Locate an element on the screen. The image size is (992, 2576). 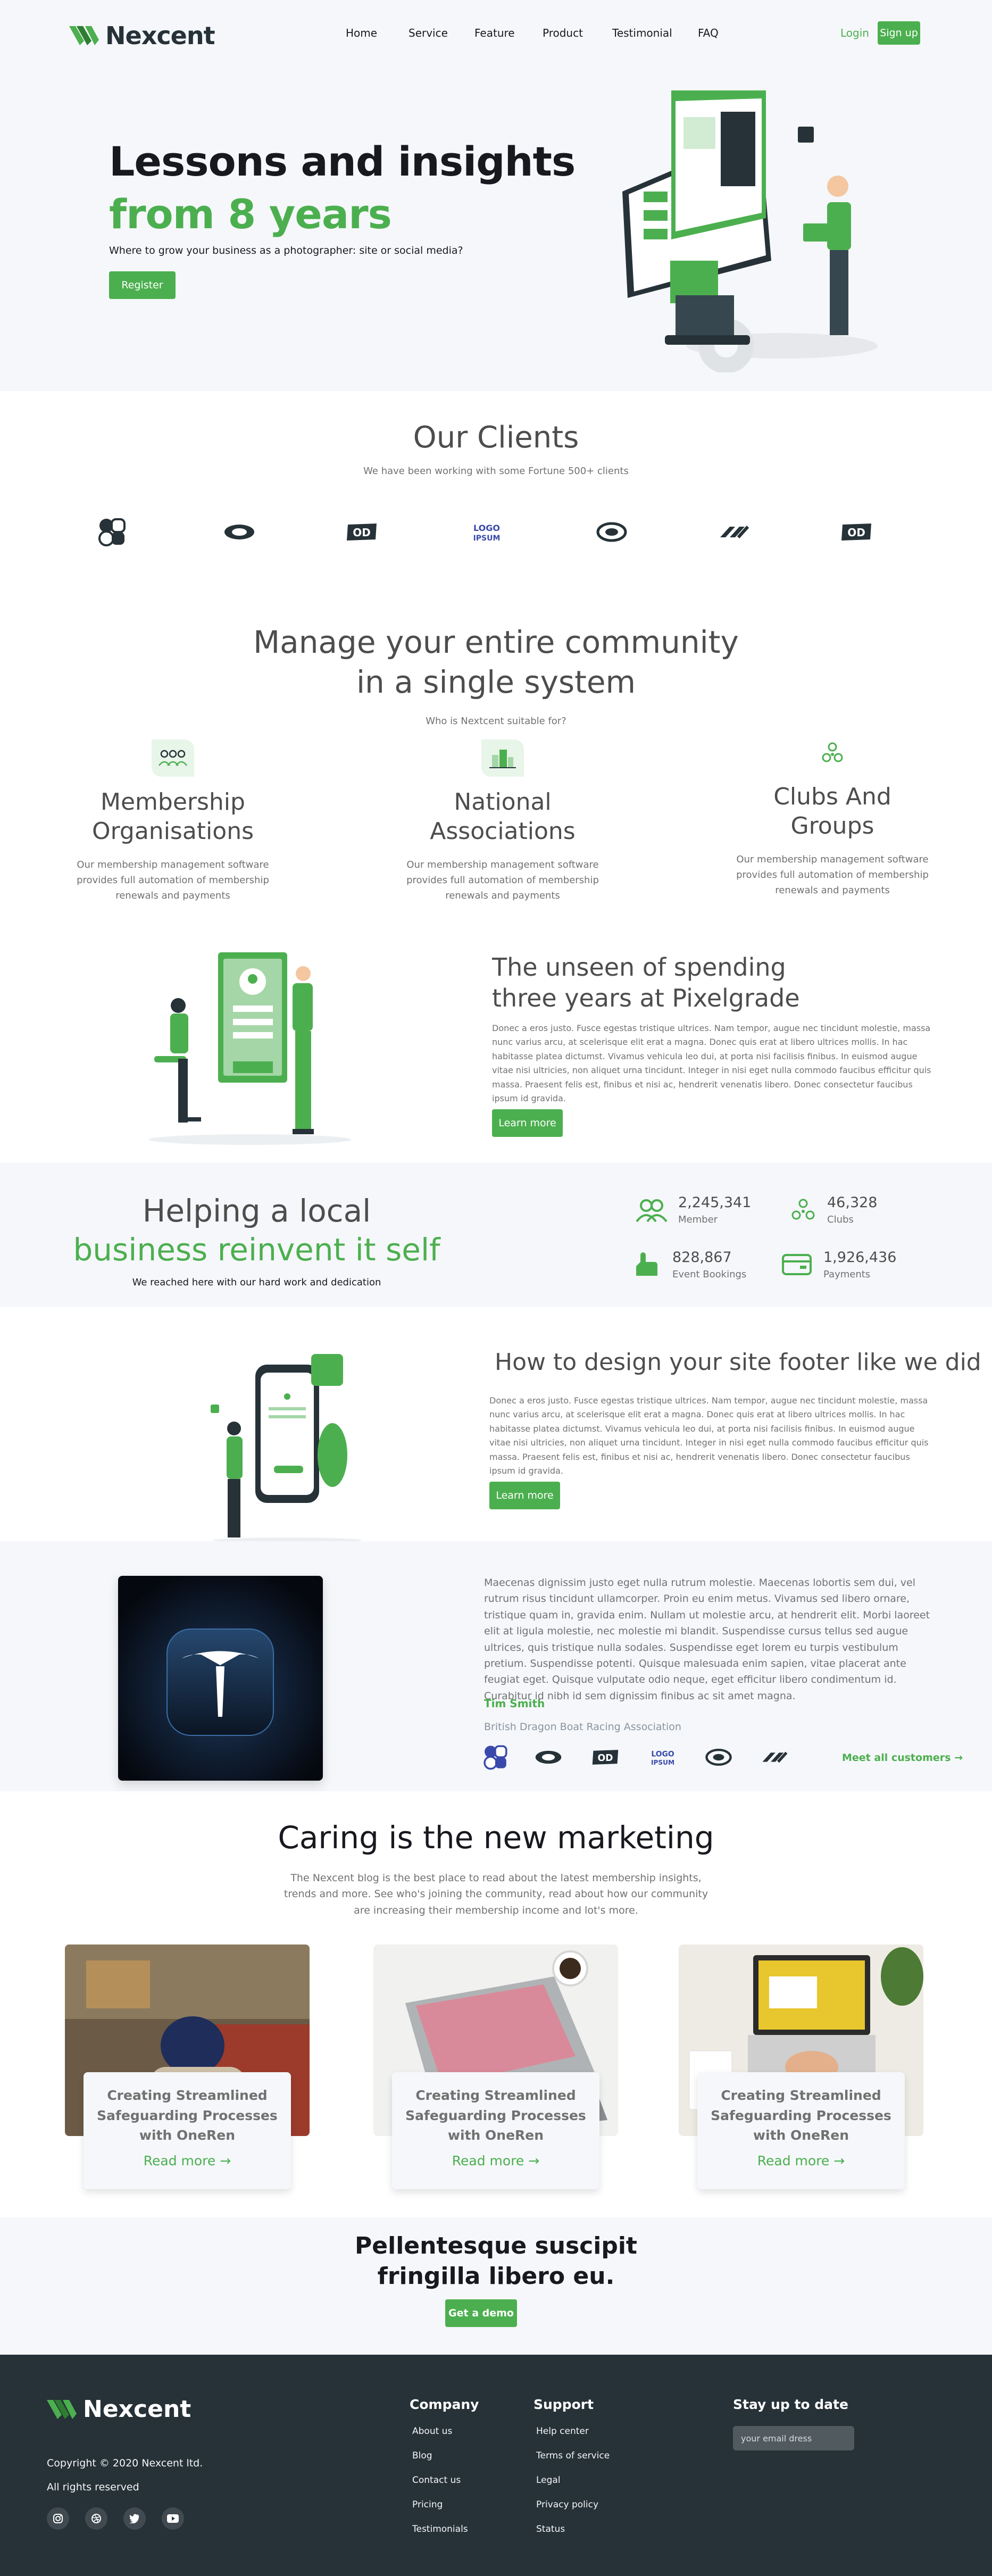
client-logo-6-icon is located at coordinates (734, 532).